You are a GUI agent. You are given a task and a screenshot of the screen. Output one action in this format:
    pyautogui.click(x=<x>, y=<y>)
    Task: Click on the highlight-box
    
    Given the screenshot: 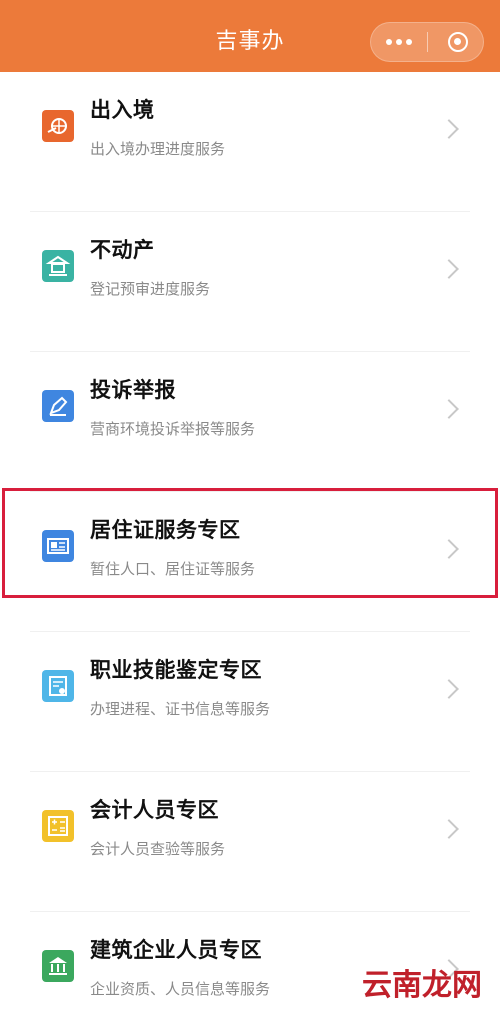 What is the action you would take?
    pyautogui.click(x=250, y=543)
    